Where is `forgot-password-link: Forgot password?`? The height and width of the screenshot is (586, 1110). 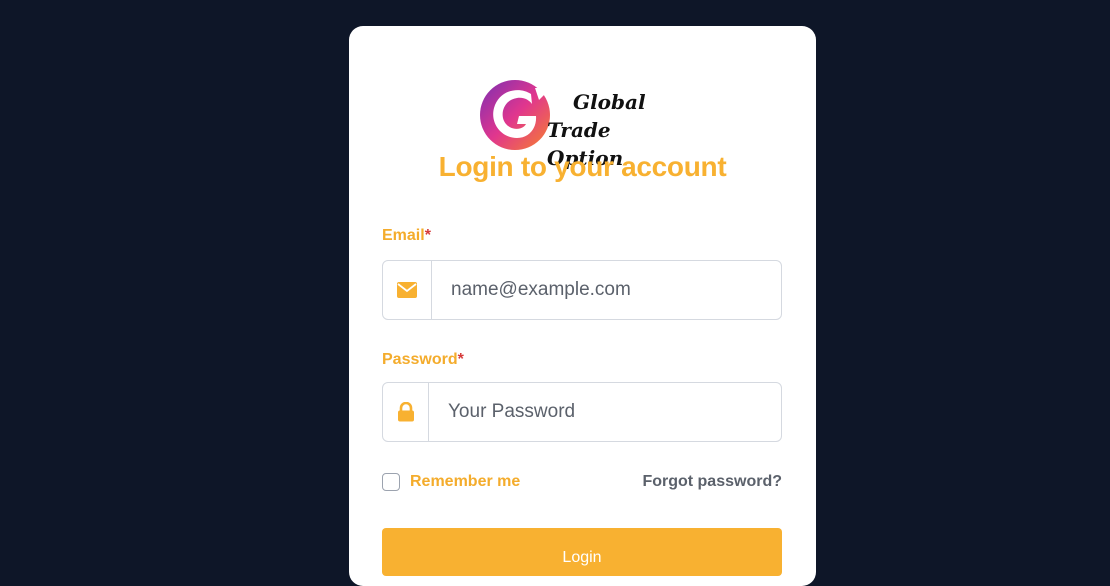 forgot-password-link: Forgot password? is located at coordinates (712, 482).